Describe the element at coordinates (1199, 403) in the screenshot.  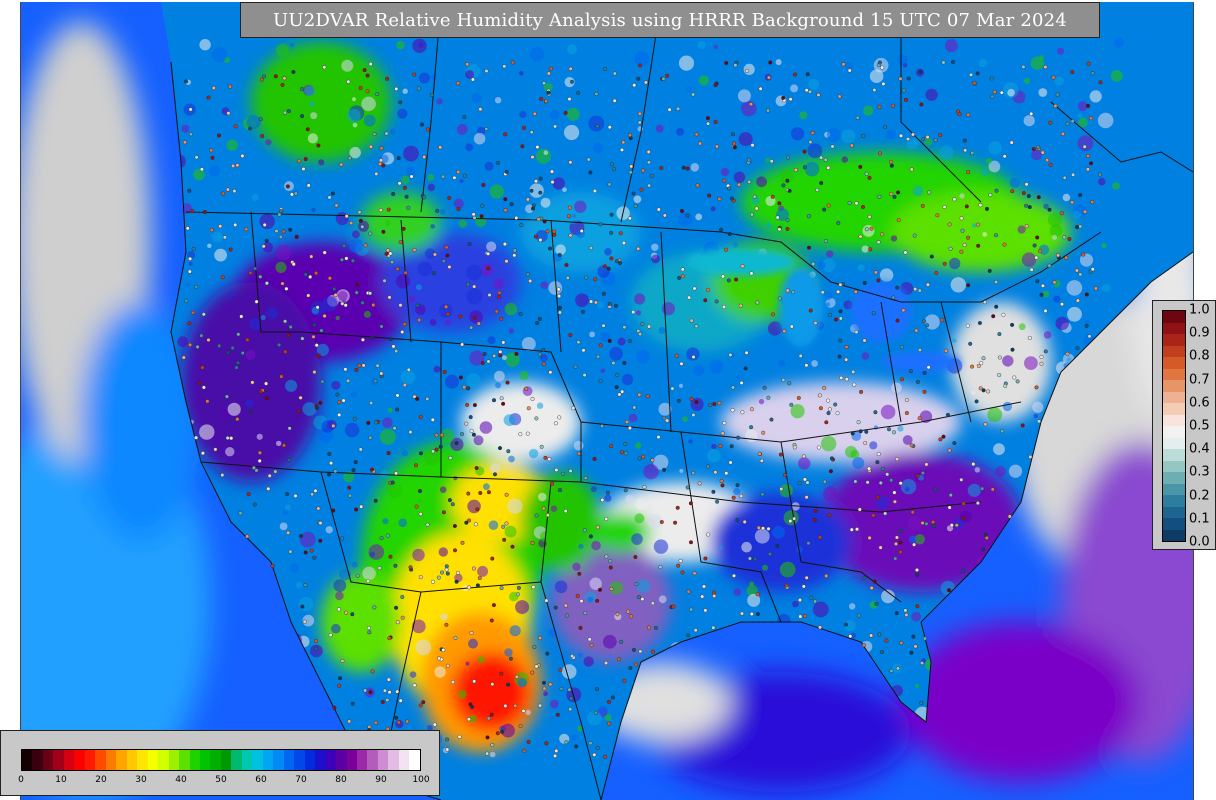
I see `obs-colorbar-tick-label: 0.6` at that location.